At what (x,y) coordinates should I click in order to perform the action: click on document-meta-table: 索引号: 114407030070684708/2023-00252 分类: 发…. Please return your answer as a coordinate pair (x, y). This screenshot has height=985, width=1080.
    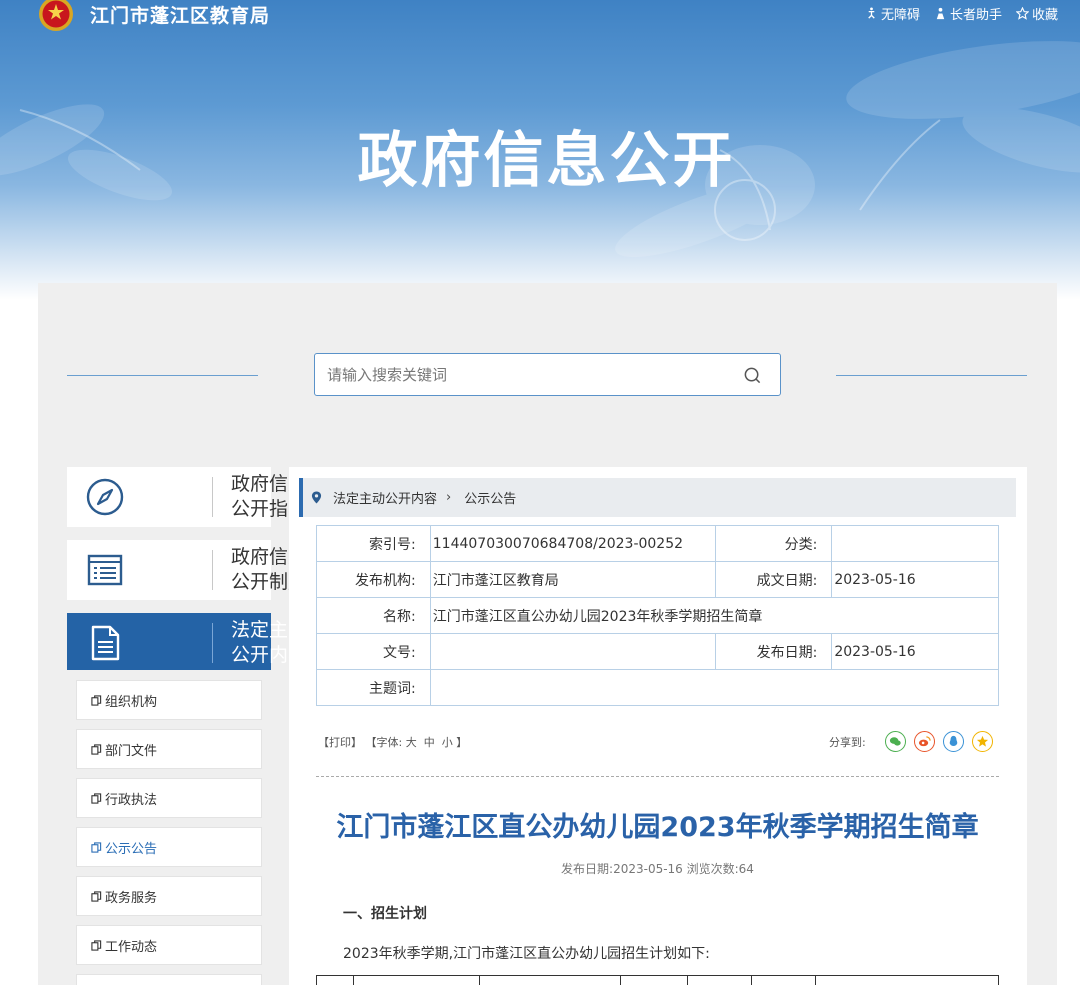
    Looking at the image, I should click on (658, 615).